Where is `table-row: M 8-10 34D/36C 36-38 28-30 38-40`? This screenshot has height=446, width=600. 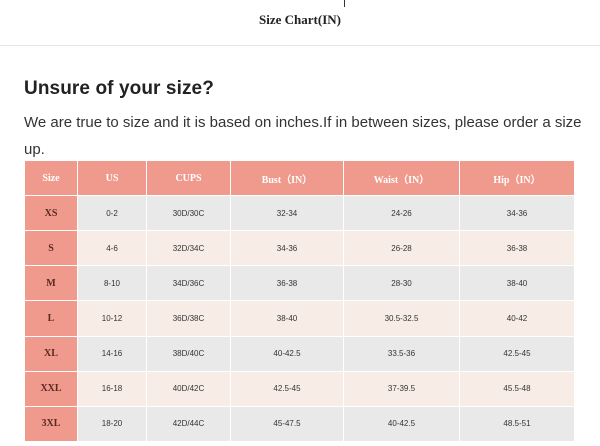 table-row: M 8-10 34D/36C 36-38 28-30 38-40 is located at coordinates (299, 283).